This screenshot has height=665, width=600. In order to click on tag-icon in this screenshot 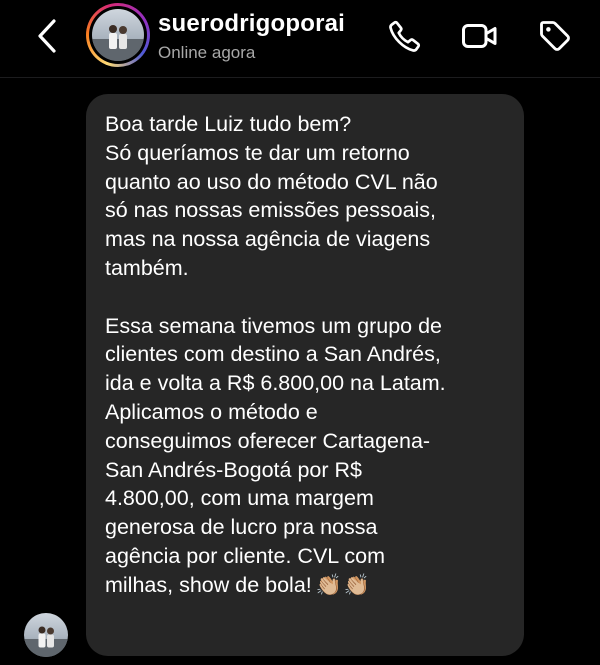, I will do `click(555, 36)`.